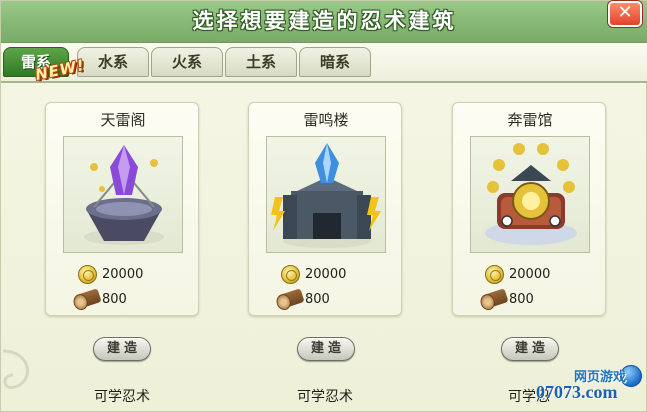  I want to click on tab-earth: 土系, so click(261, 62).